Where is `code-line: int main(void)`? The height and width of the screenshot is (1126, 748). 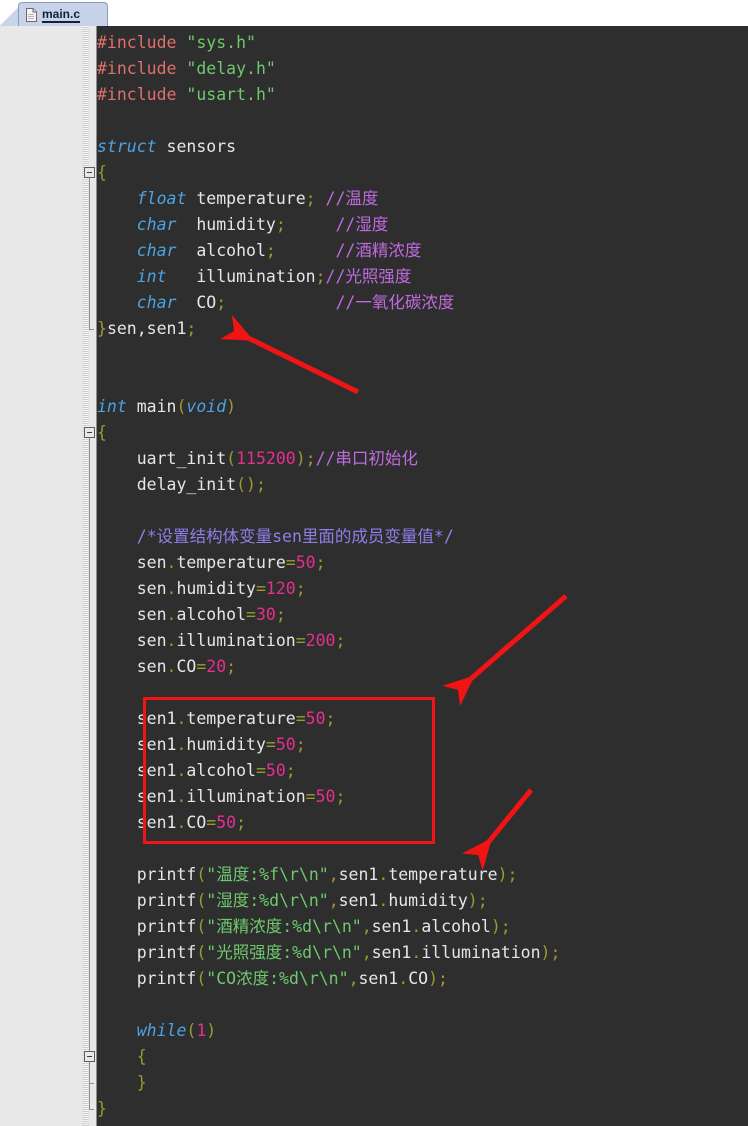
code-line: int main(void) is located at coordinates (166, 407).